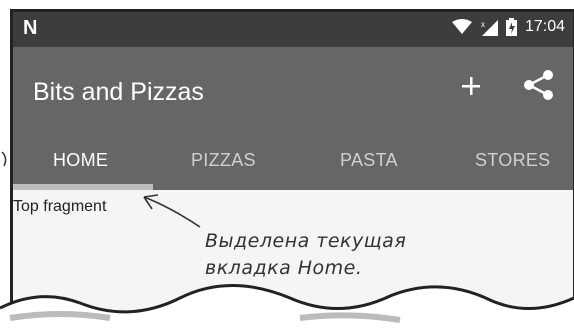 Image resolution: width=574 pixels, height=329 pixels. What do you see at coordinates (287, 306) in the screenshot?
I see `torn-edge-wave` at bounding box center [287, 306].